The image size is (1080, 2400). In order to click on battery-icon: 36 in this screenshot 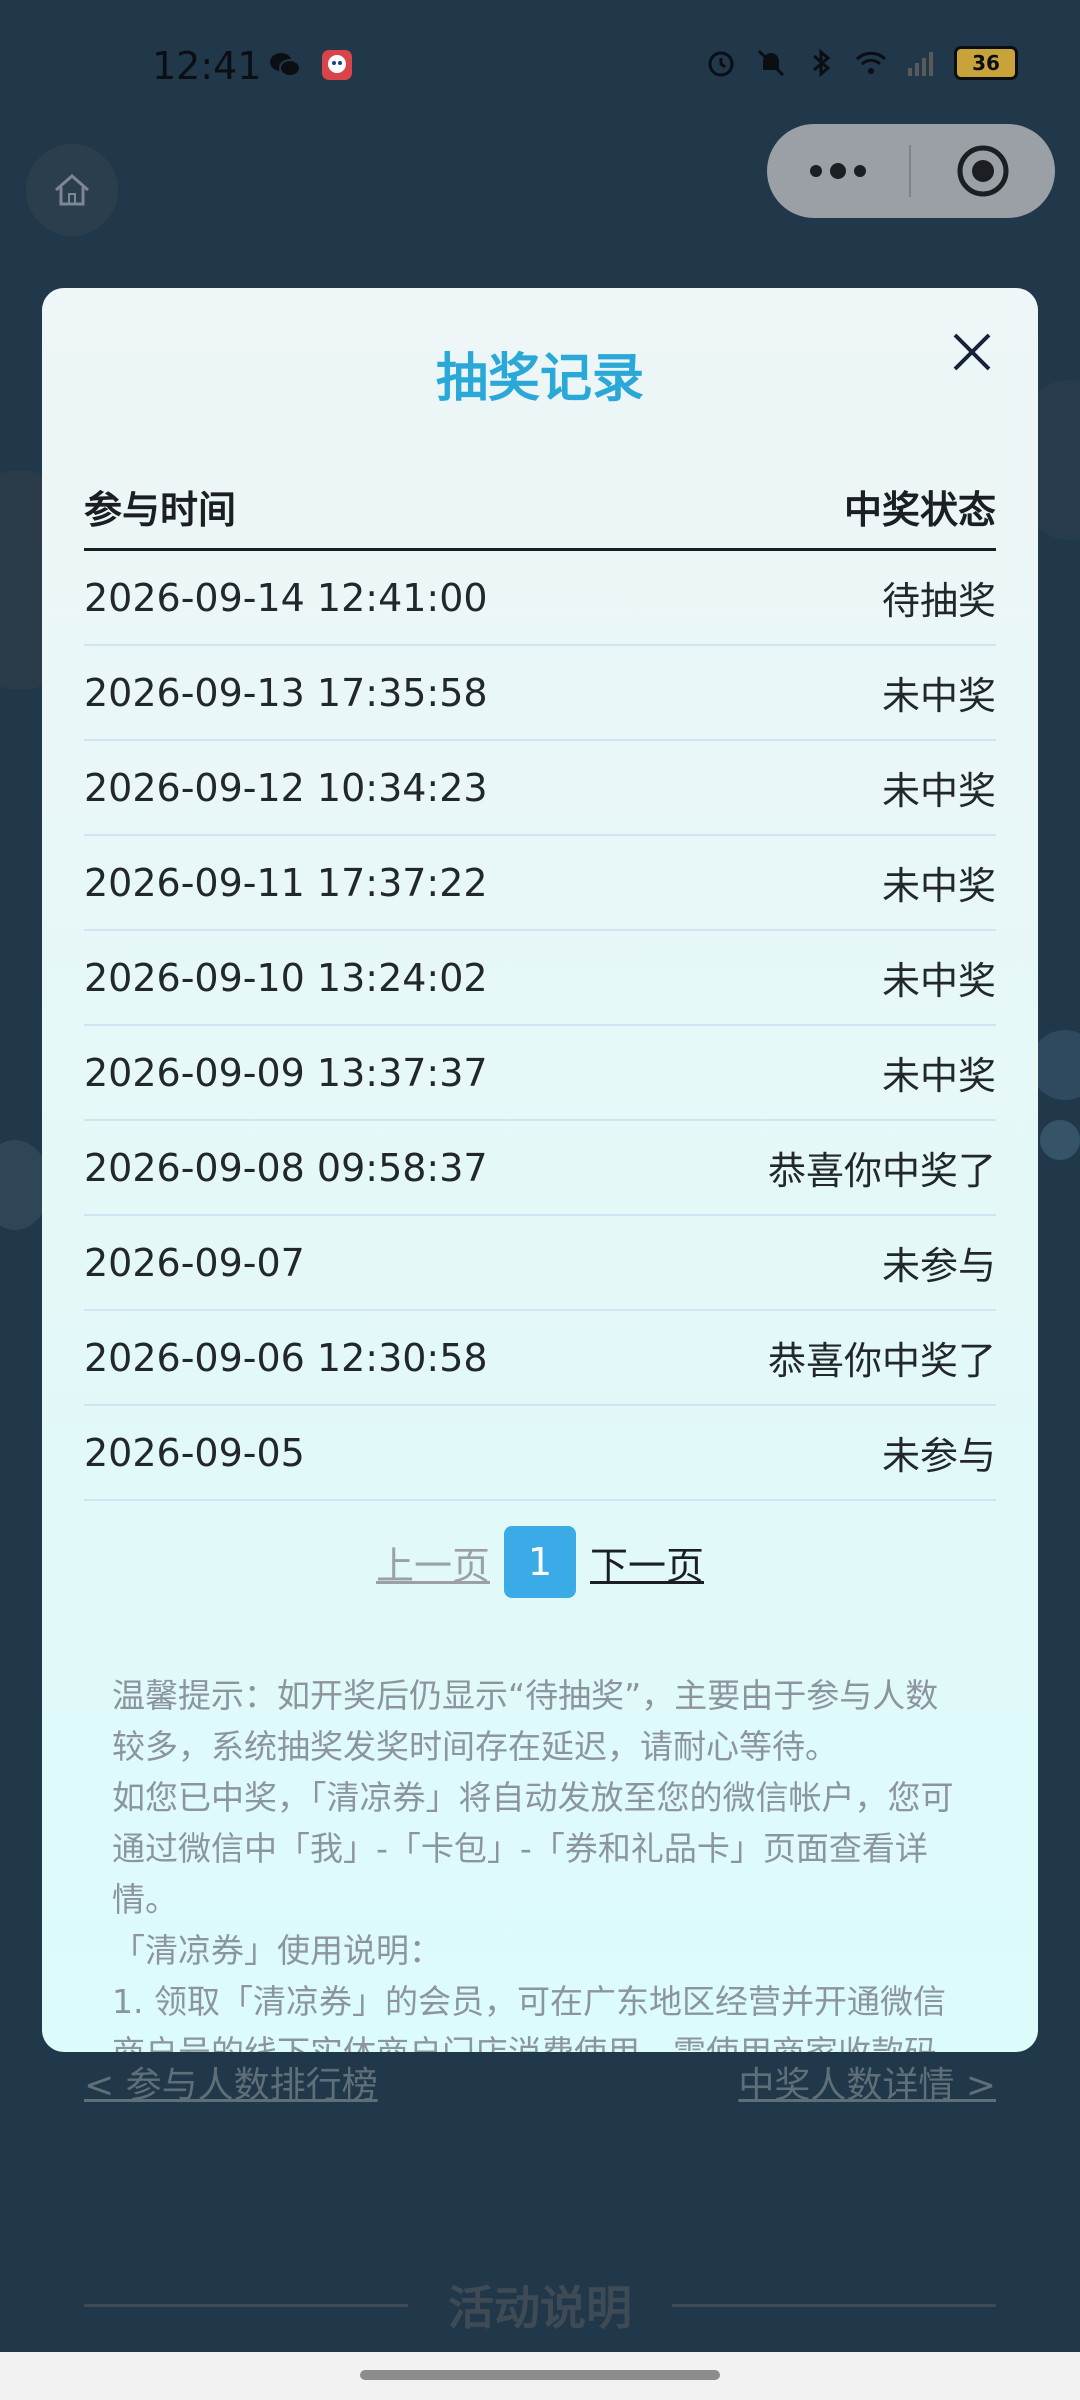, I will do `click(986, 63)`.